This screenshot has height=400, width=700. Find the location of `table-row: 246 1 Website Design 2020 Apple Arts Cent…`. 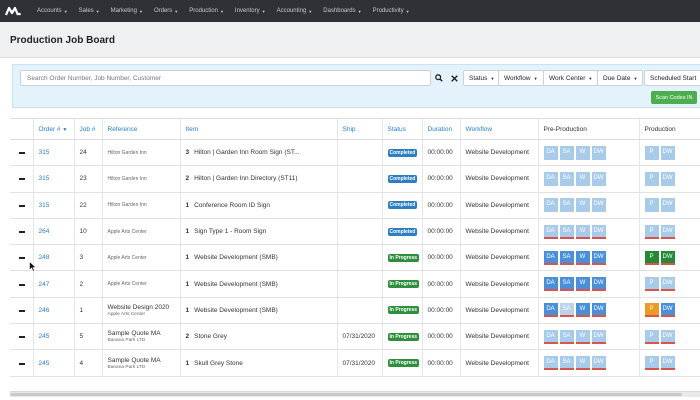

table-row: 246 1 Website Design 2020 Apple Arts Cent… is located at coordinates (355, 311).